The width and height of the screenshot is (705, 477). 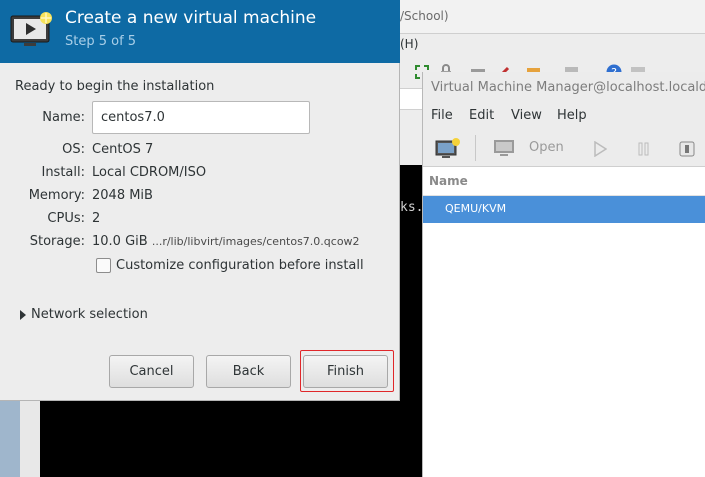 I want to click on column-header-name: Name, so click(x=448, y=181).